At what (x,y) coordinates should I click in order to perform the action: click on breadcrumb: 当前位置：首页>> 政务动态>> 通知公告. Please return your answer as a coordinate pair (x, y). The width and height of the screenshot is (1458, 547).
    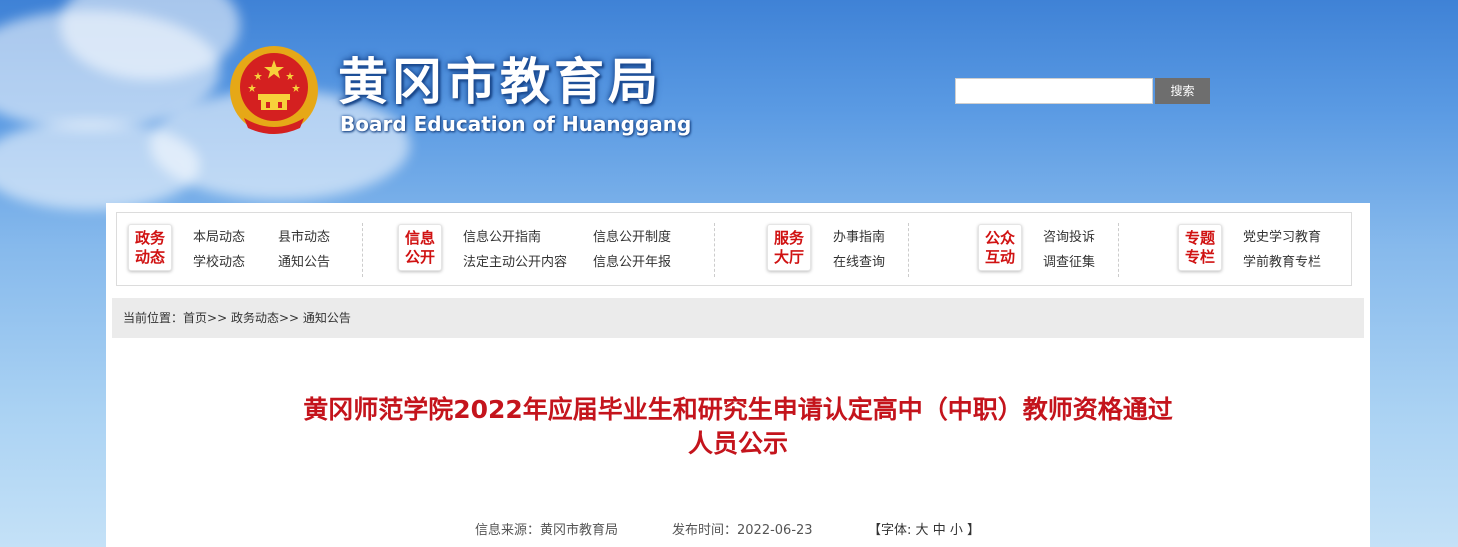
    Looking at the image, I should click on (738, 318).